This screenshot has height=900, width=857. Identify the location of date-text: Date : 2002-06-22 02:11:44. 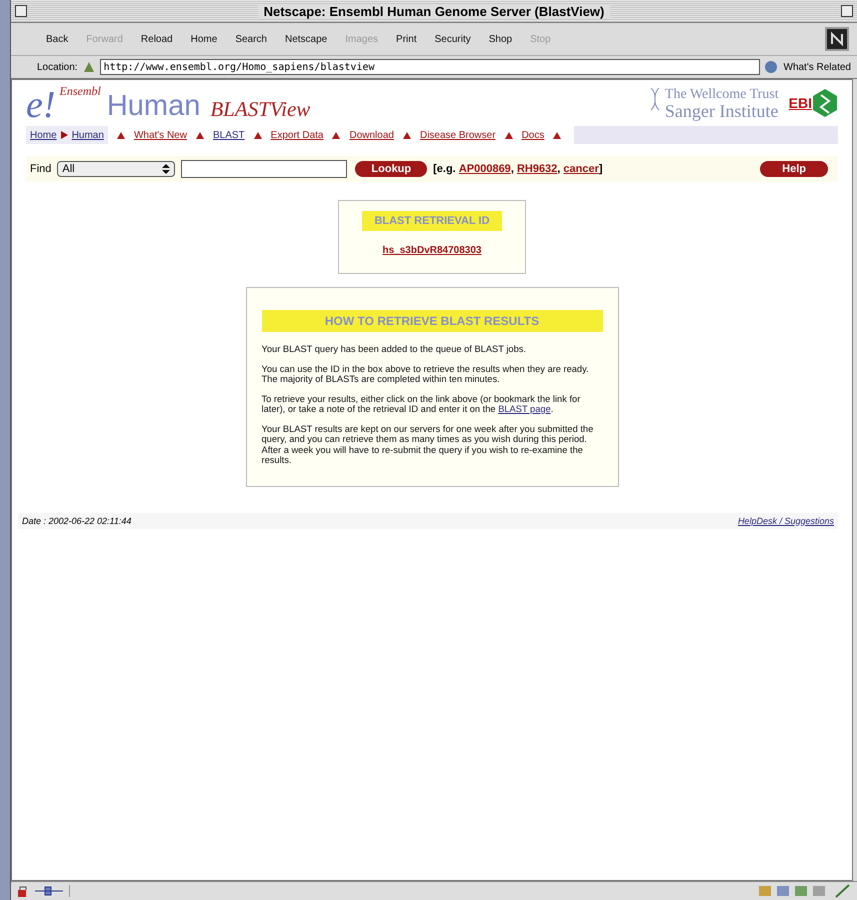
(77, 521).